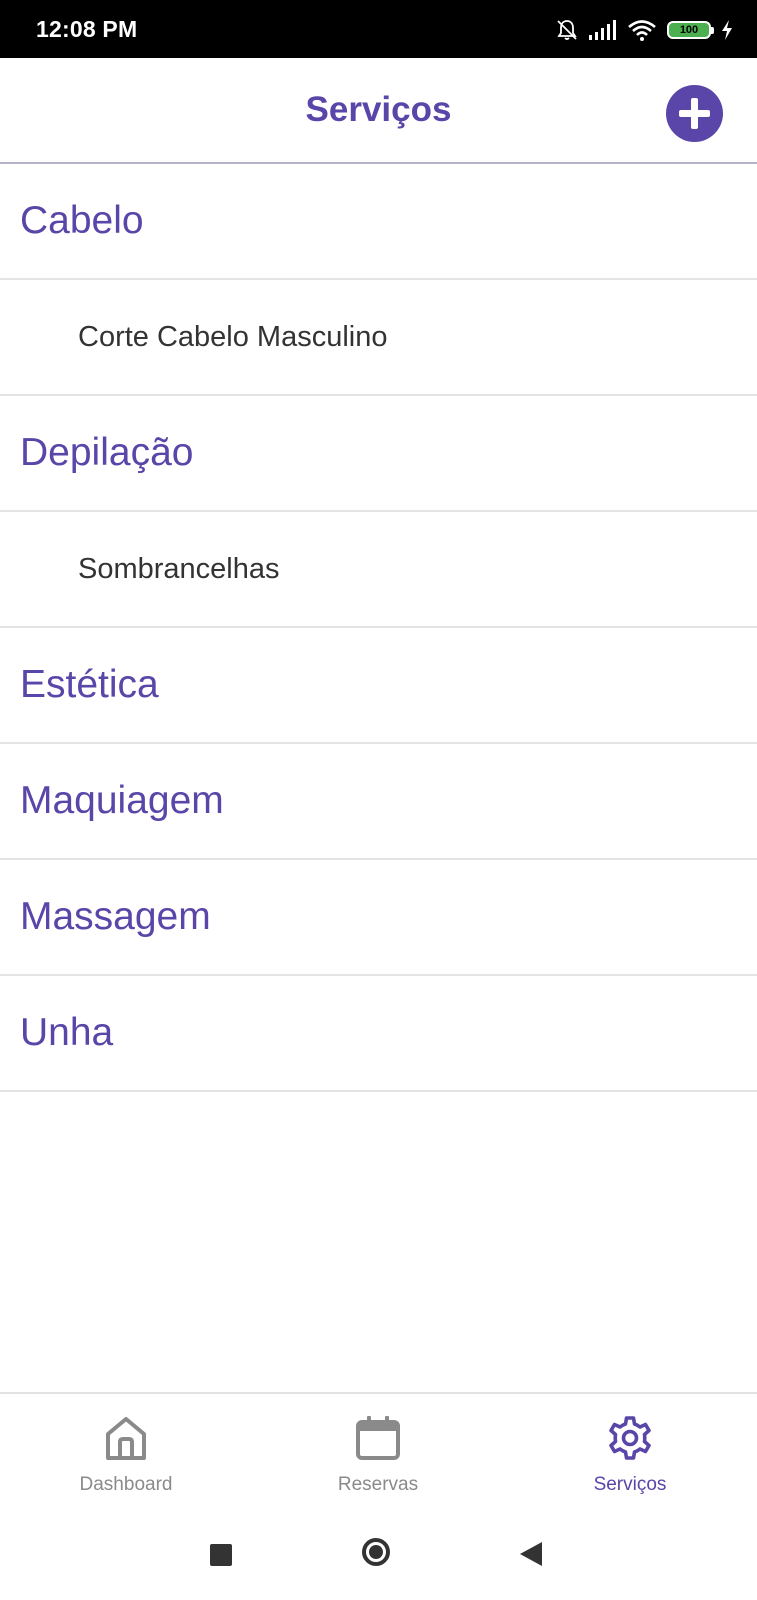  What do you see at coordinates (727, 30) in the screenshot?
I see `charging-icon` at bounding box center [727, 30].